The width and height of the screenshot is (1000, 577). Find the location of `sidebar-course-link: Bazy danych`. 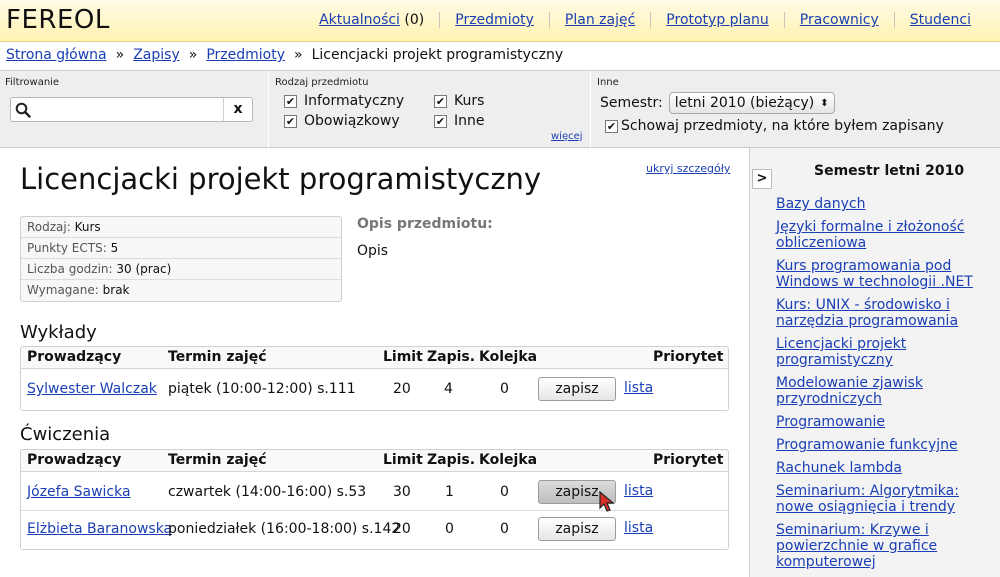

sidebar-course-link: Bazy danych is located at coordinates (820, 204).